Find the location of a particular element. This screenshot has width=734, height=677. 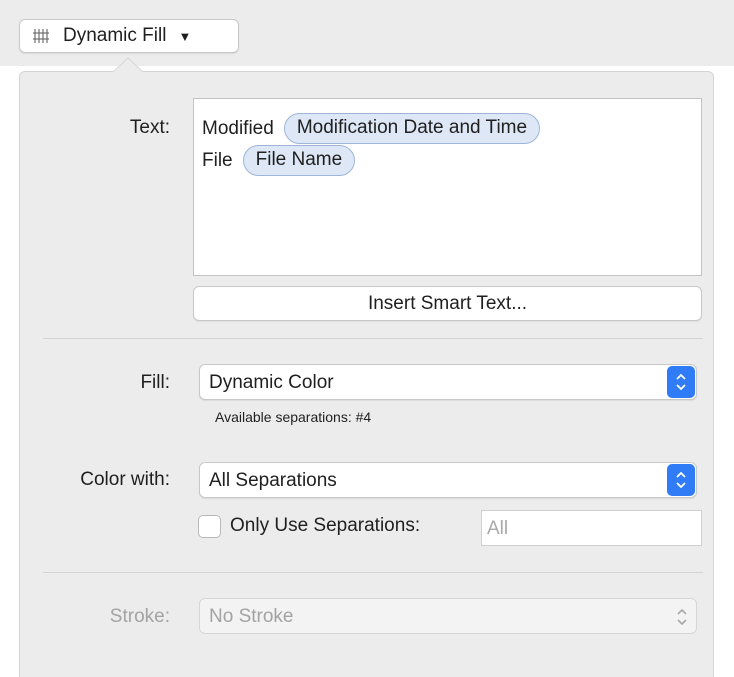

dynamic-fill-button: Dynamic Fill ▼ is located at coordinates (129, 36).